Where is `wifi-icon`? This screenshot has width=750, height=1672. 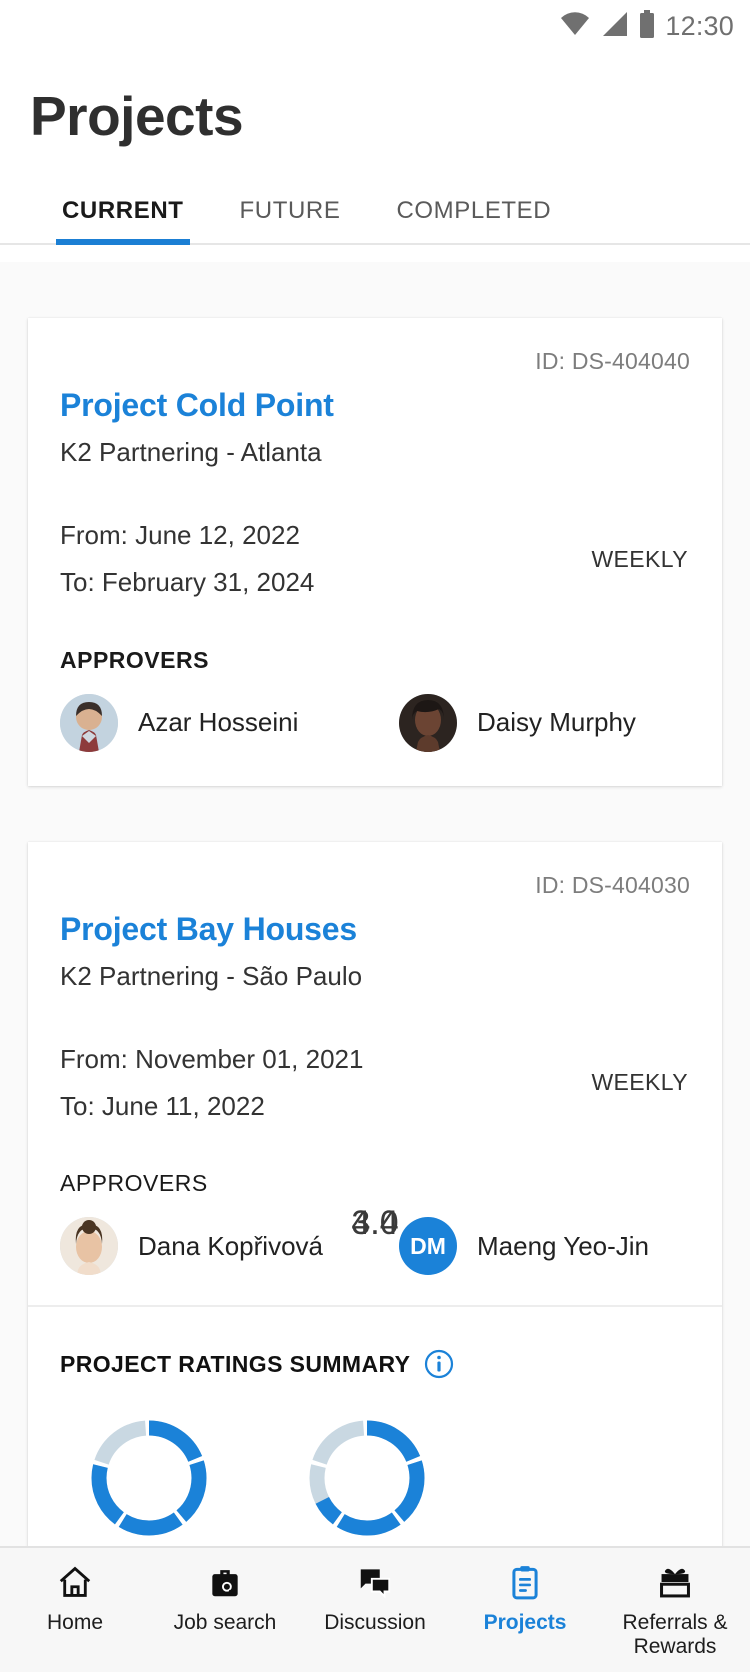 wifi-icon is located at coordinates (575, 26).